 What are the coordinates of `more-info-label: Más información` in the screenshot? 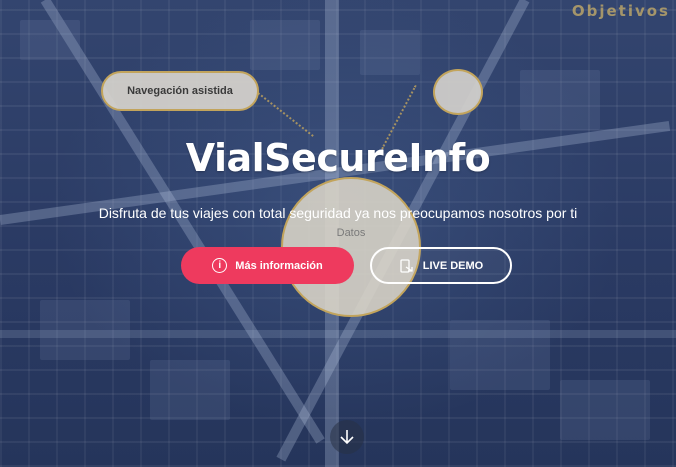 It's located at (279, 265).